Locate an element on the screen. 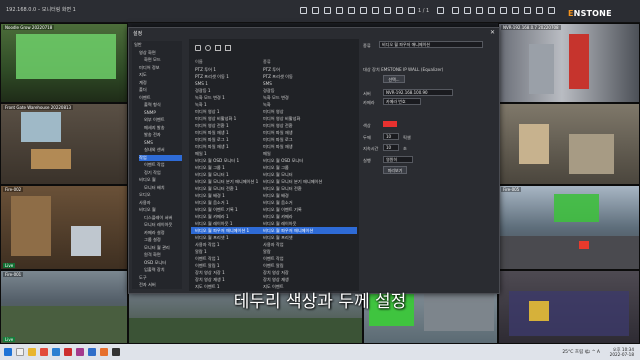  tree-item: 출력 형식 is located at coordinates (152, 105).